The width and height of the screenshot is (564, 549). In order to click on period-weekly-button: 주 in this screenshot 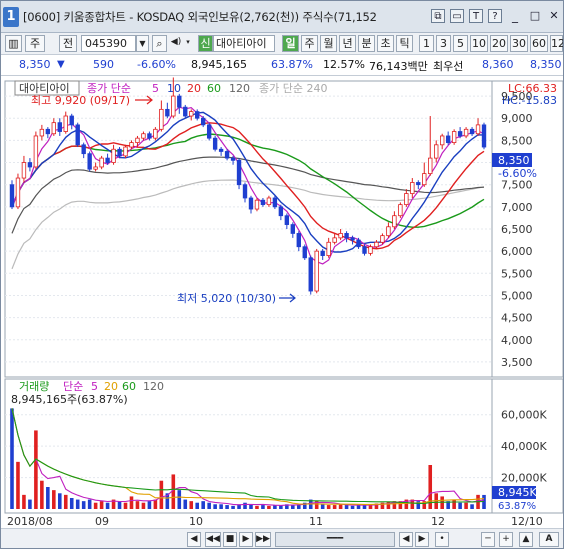, I will do `click(309, 43)`.